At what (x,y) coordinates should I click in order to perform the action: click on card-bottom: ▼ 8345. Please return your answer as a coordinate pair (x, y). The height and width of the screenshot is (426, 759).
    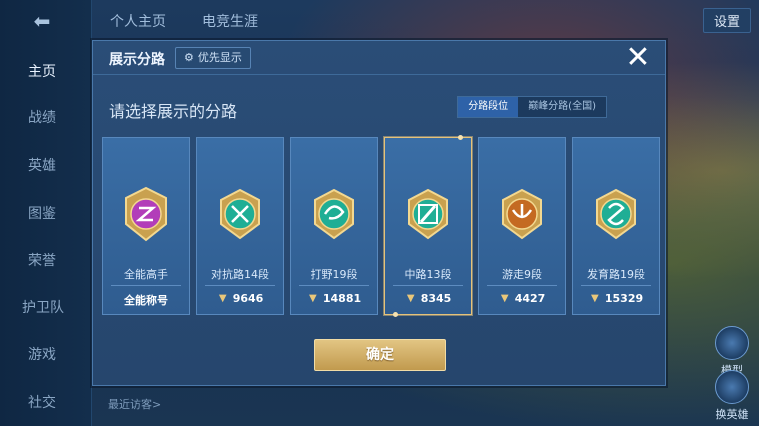
    Looking at the image, I should click on (428, 298).